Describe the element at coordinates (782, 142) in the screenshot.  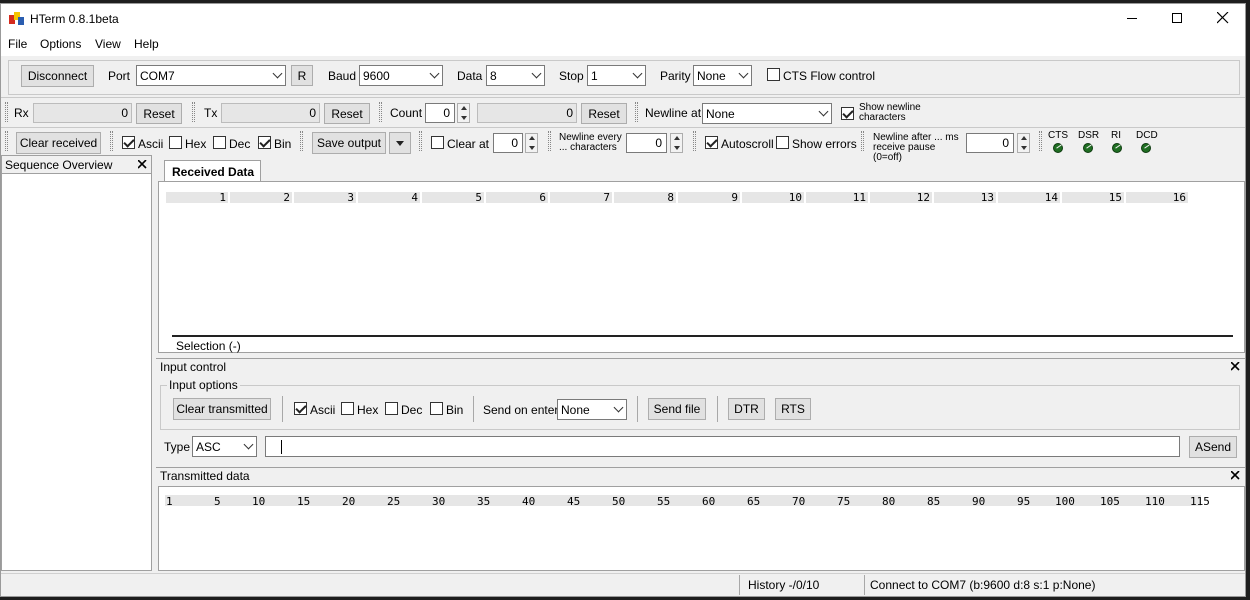
I see `show-errors-checkbox` at that location.